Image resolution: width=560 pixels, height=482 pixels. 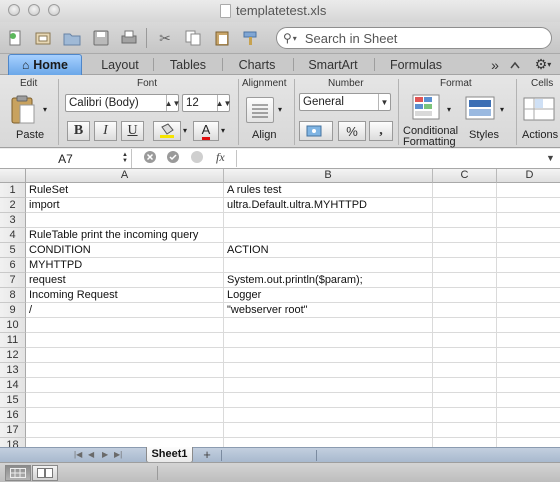 I want to click on sheet-tab-sheet1: Sheet1, so click(x=169, y=455).